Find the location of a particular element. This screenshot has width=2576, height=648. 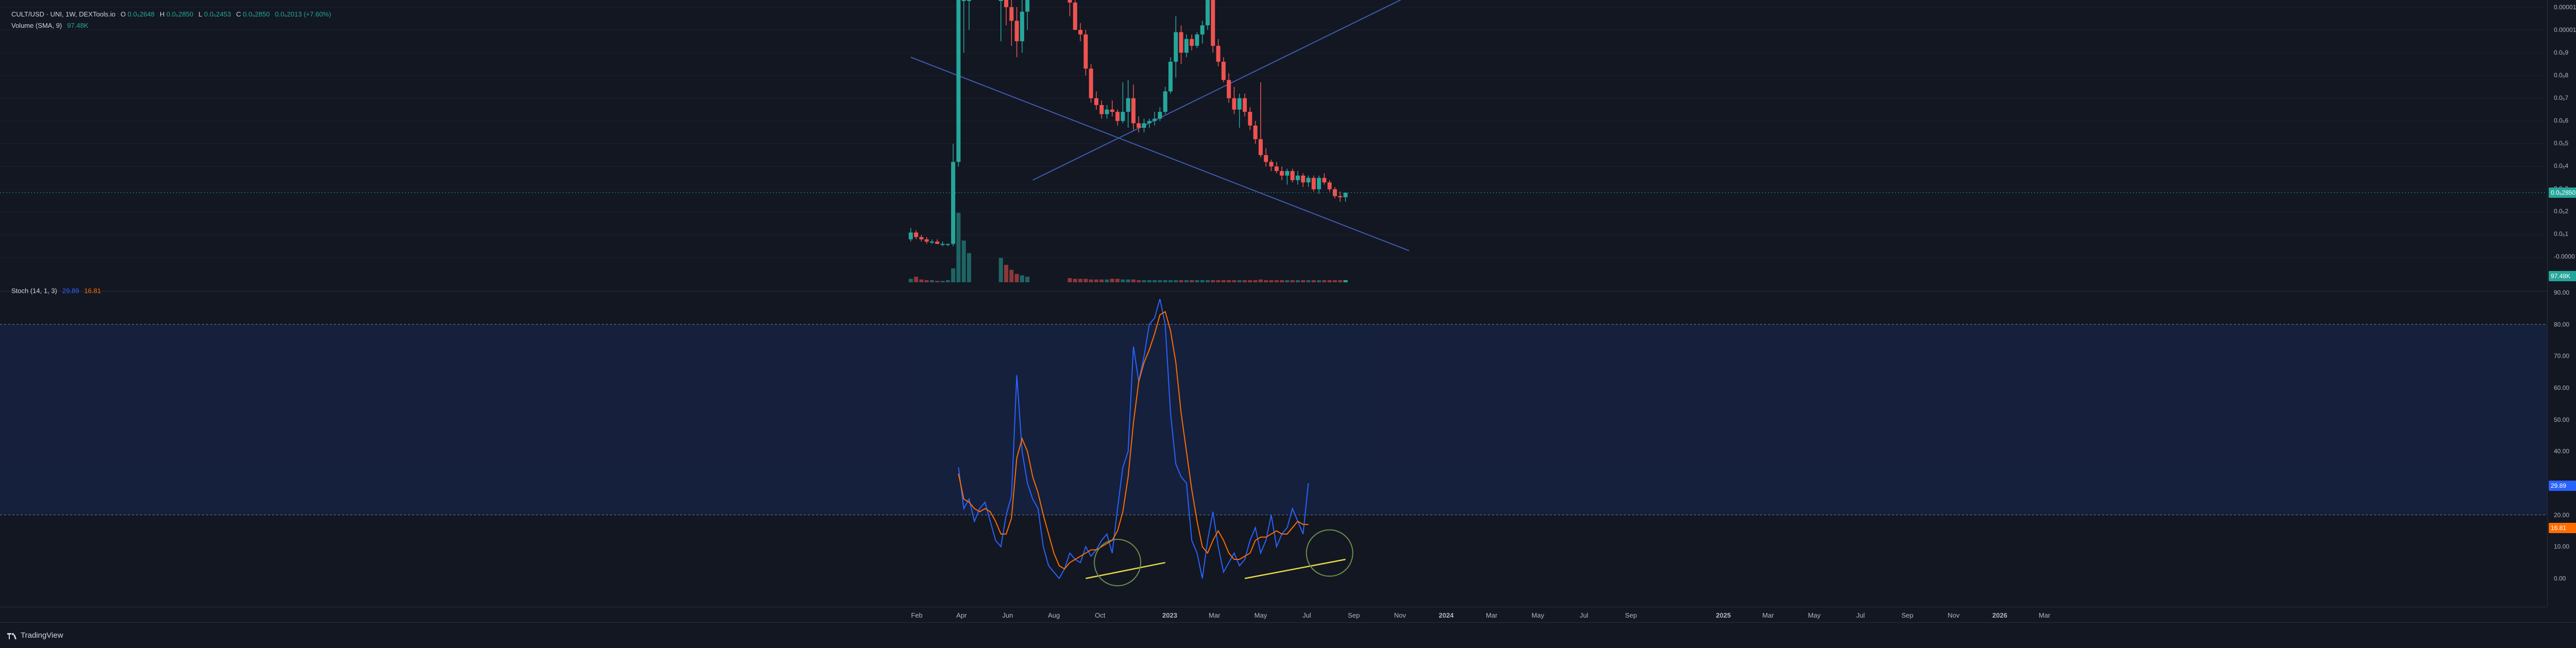

stoch-legend-label: Stoch (14, 1, 3) is located at coordinates (34, 291).